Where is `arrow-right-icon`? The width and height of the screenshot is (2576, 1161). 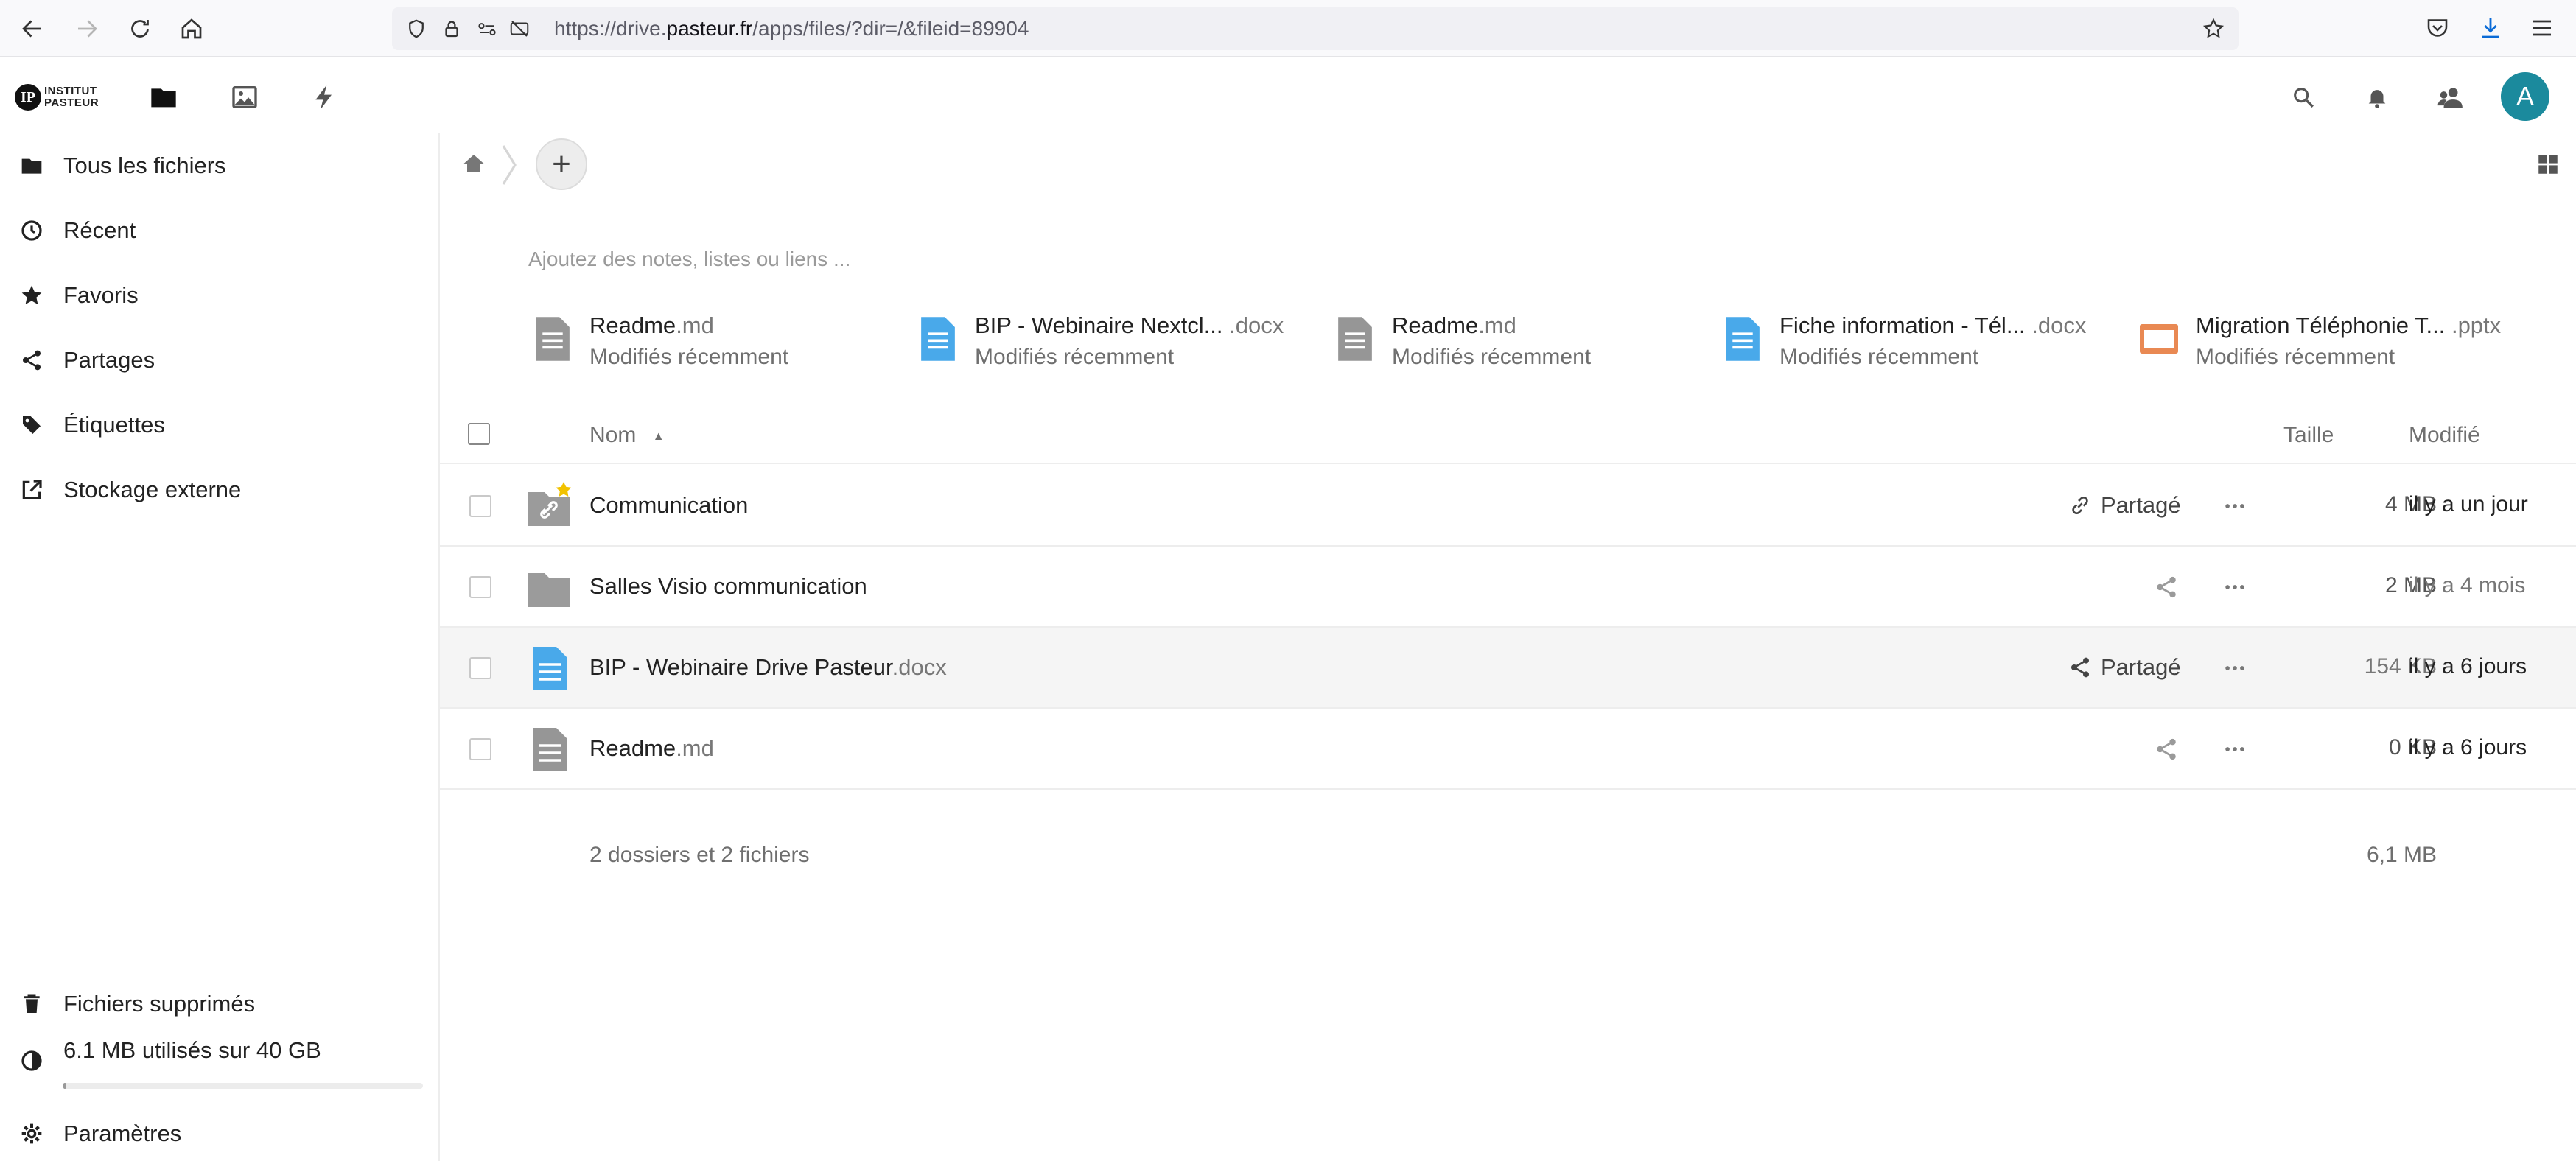
arrow-right-icon is located at coordinates (87, 29).